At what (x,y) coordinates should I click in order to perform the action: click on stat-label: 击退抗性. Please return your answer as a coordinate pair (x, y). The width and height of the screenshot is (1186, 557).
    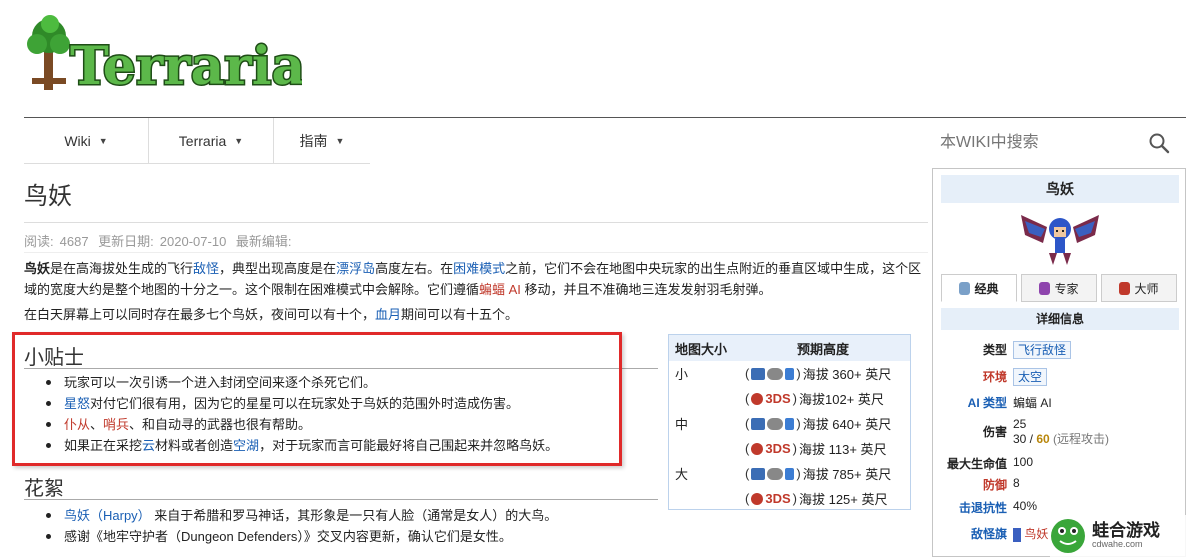
    Looking at the image, I should click on (977, 507).